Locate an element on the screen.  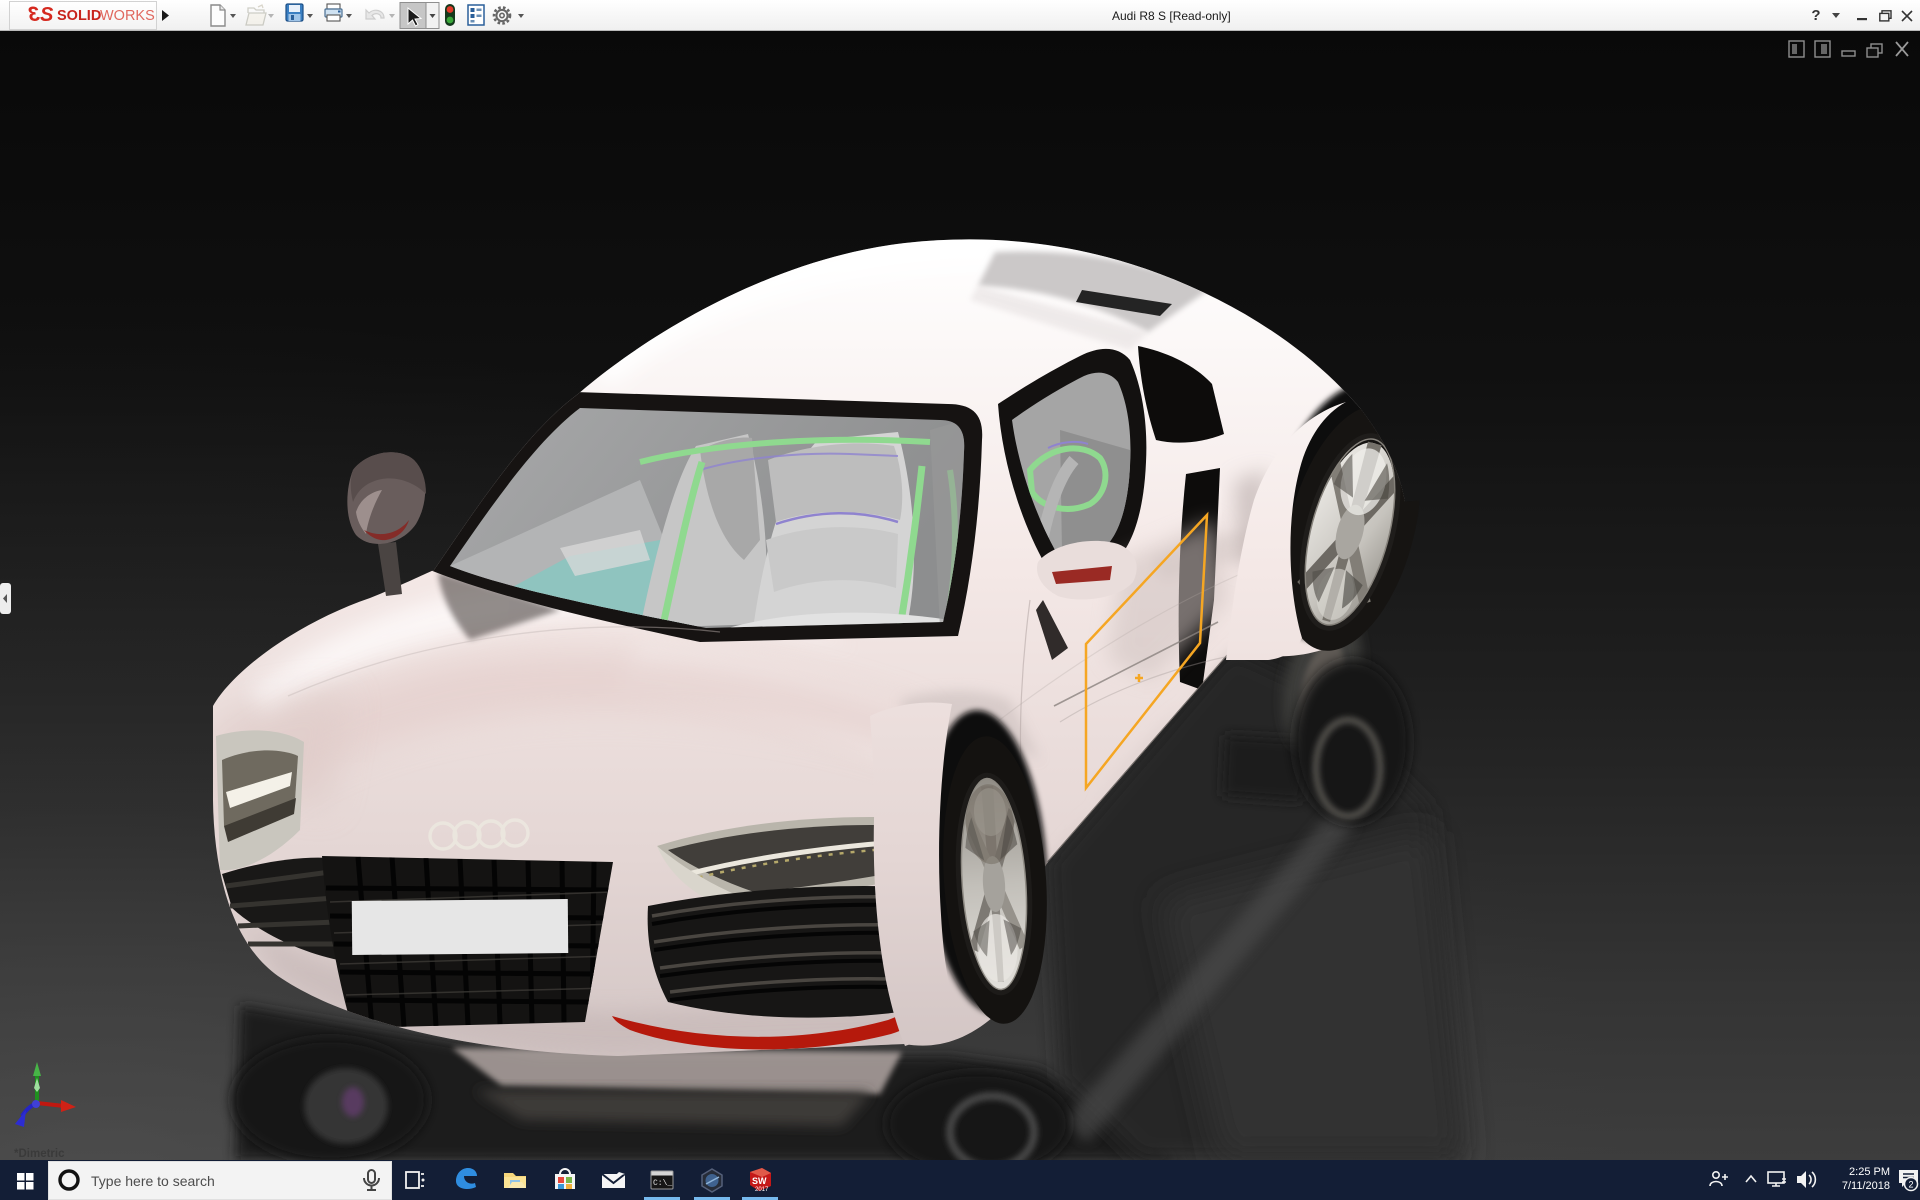
svg-text: C:\_ is located at coordinates (662, 1183).